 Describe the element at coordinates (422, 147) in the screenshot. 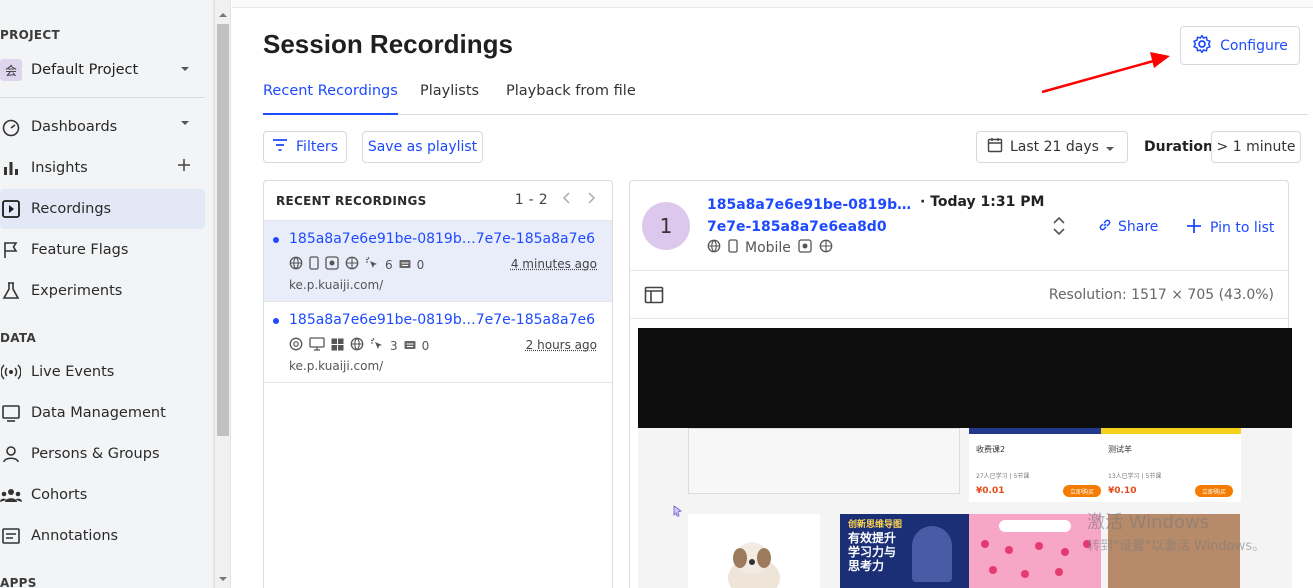

I see `save-as-playlist-button: Save as playlist` at that location.